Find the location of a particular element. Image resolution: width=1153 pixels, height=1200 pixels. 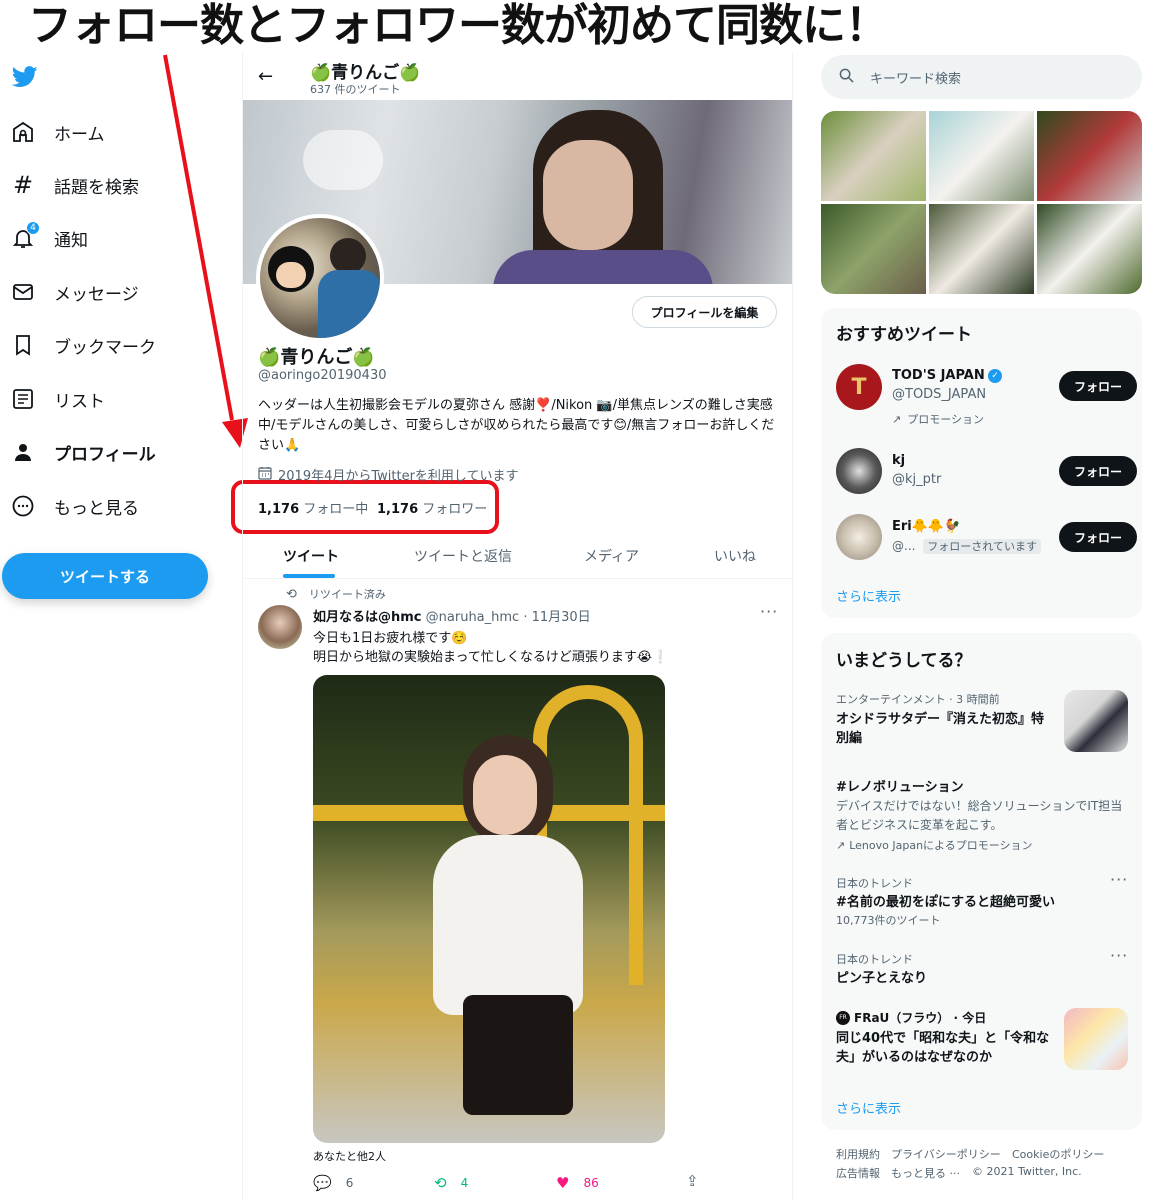

verified-badge-icon: ✓ is located at coordinates (995, 376).